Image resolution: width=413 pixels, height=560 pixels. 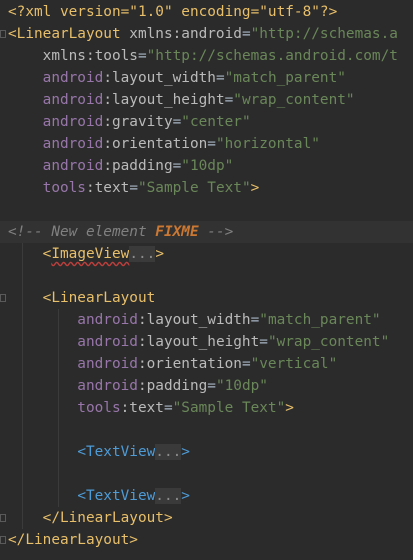 I want to click on code-token: xmlns:tools, so click(x=73, y=56).